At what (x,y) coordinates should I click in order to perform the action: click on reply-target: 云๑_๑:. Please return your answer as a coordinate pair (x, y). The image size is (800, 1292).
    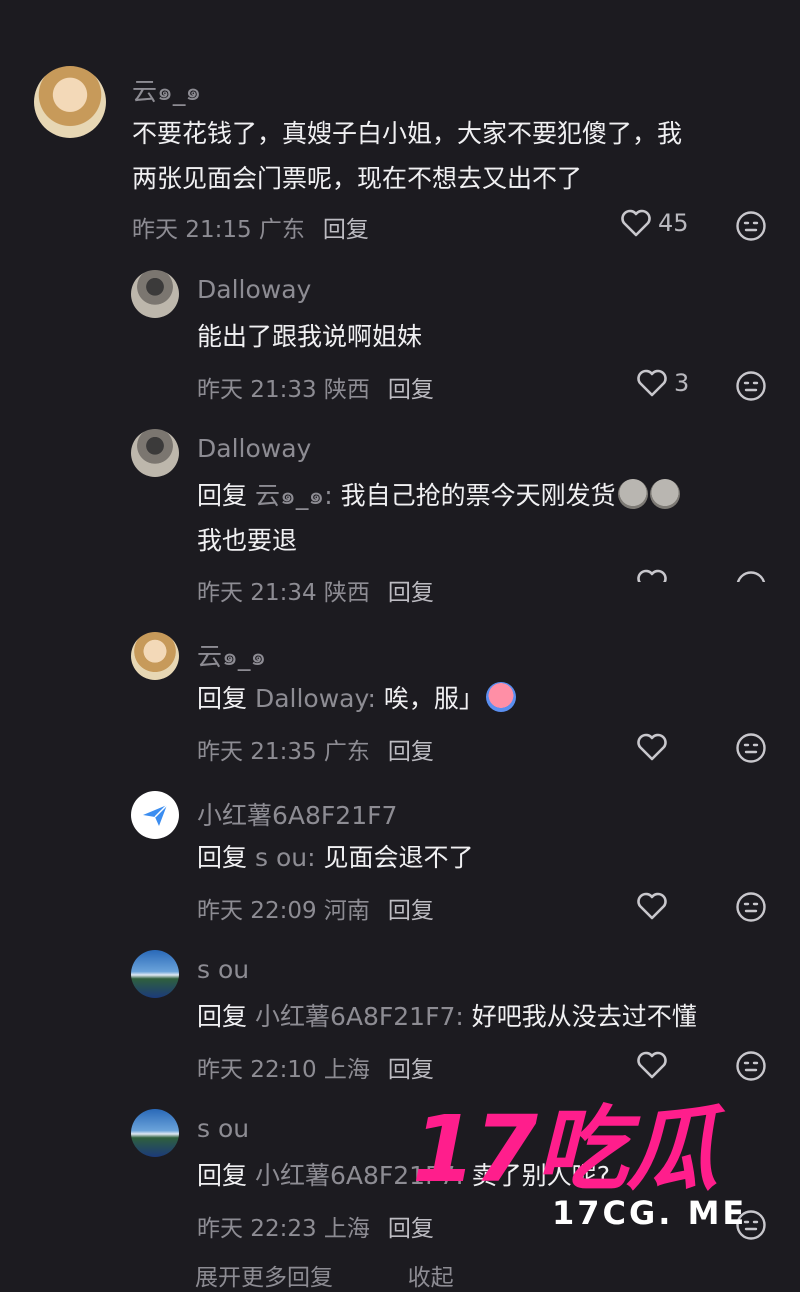
    Looking at the image, I should click on (294, 495).